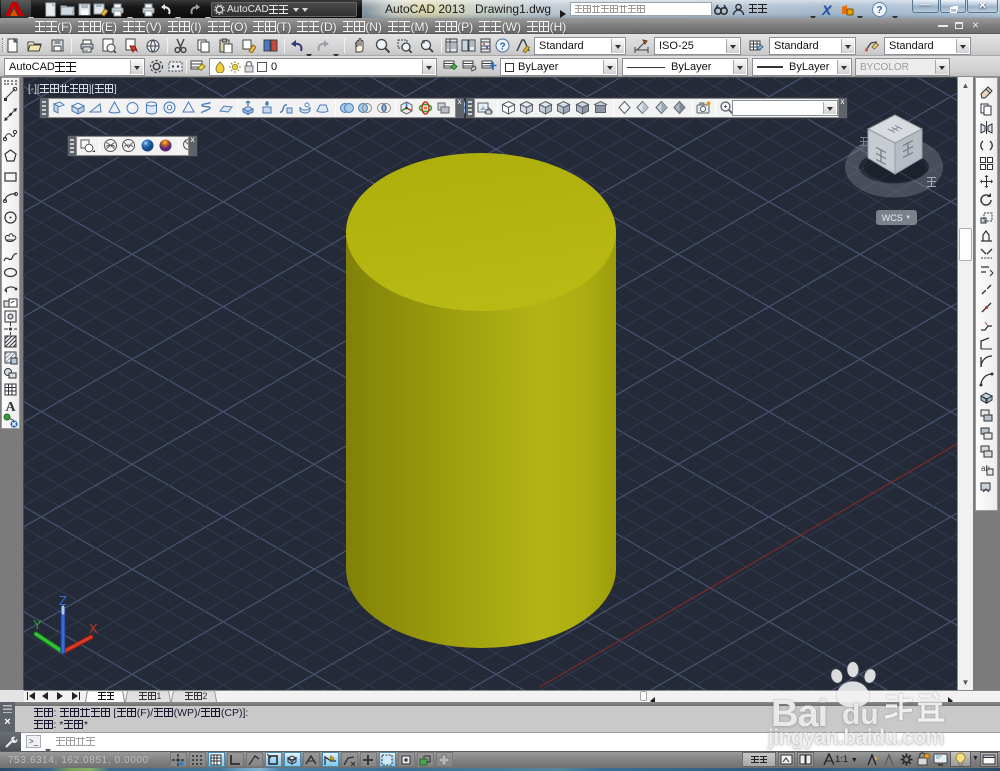  What do you see at coordinates (10, 406) in the screenshot?
I see `svg-text: A` at bounding box center [10, 406].